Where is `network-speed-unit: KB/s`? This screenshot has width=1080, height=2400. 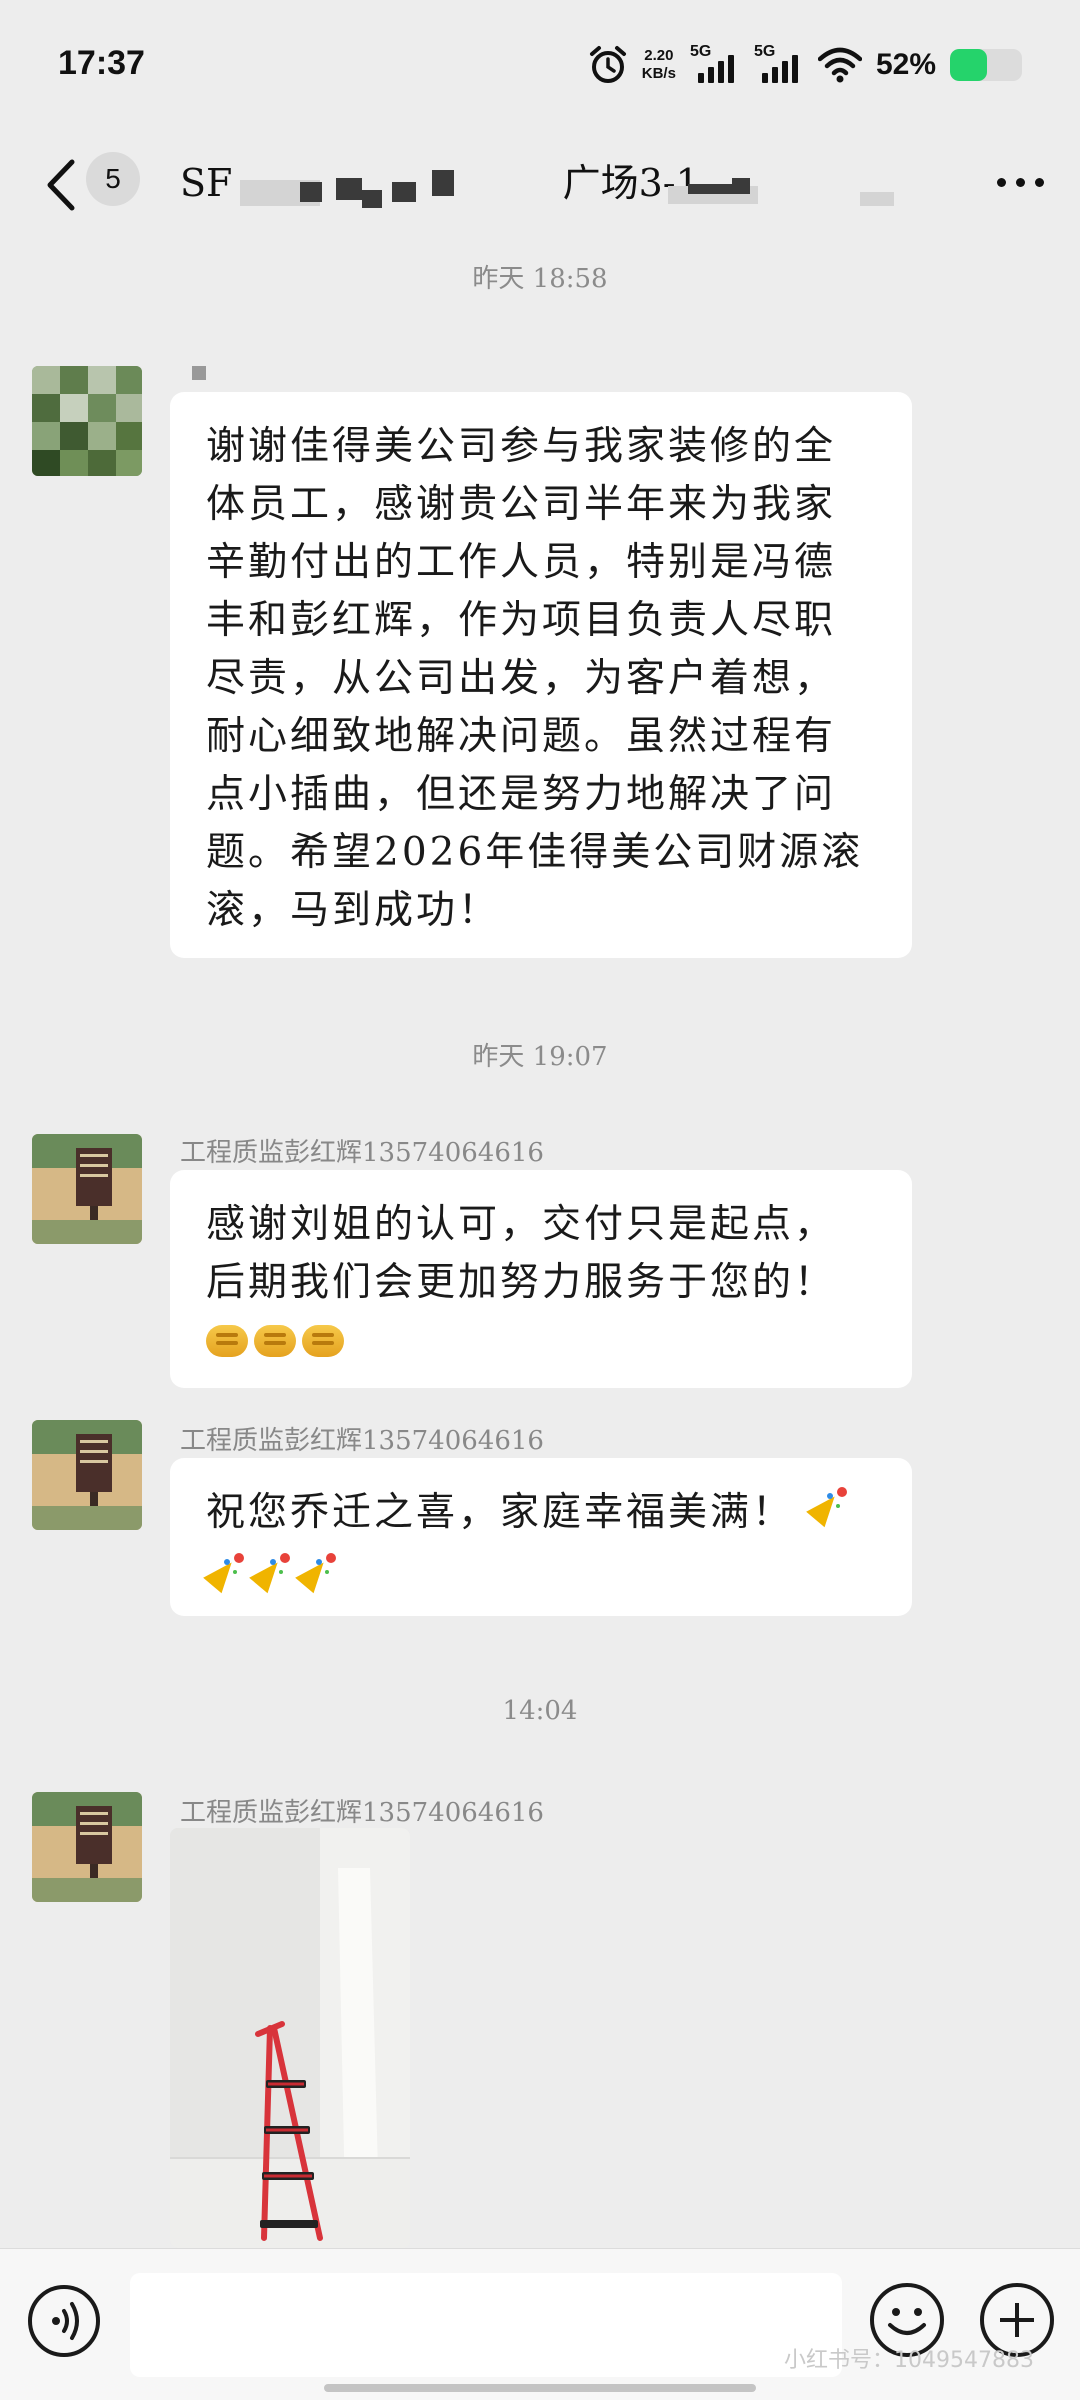 network-speed-unit: KB/s is located at coordinates (658, 73).